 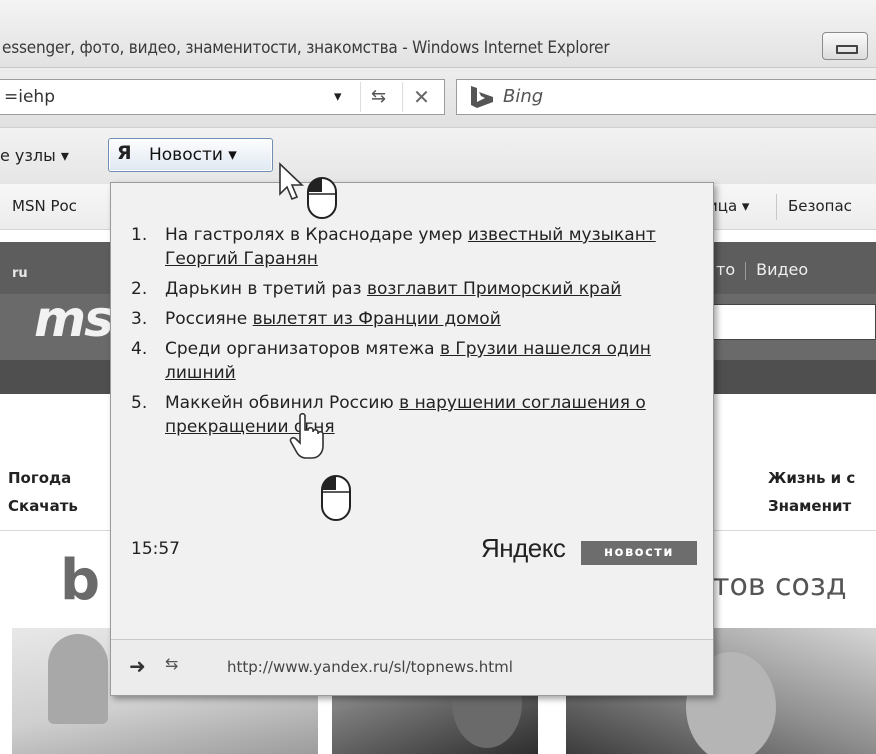 I want to click on bing-b-logo: b, so click(x=80, y=580).